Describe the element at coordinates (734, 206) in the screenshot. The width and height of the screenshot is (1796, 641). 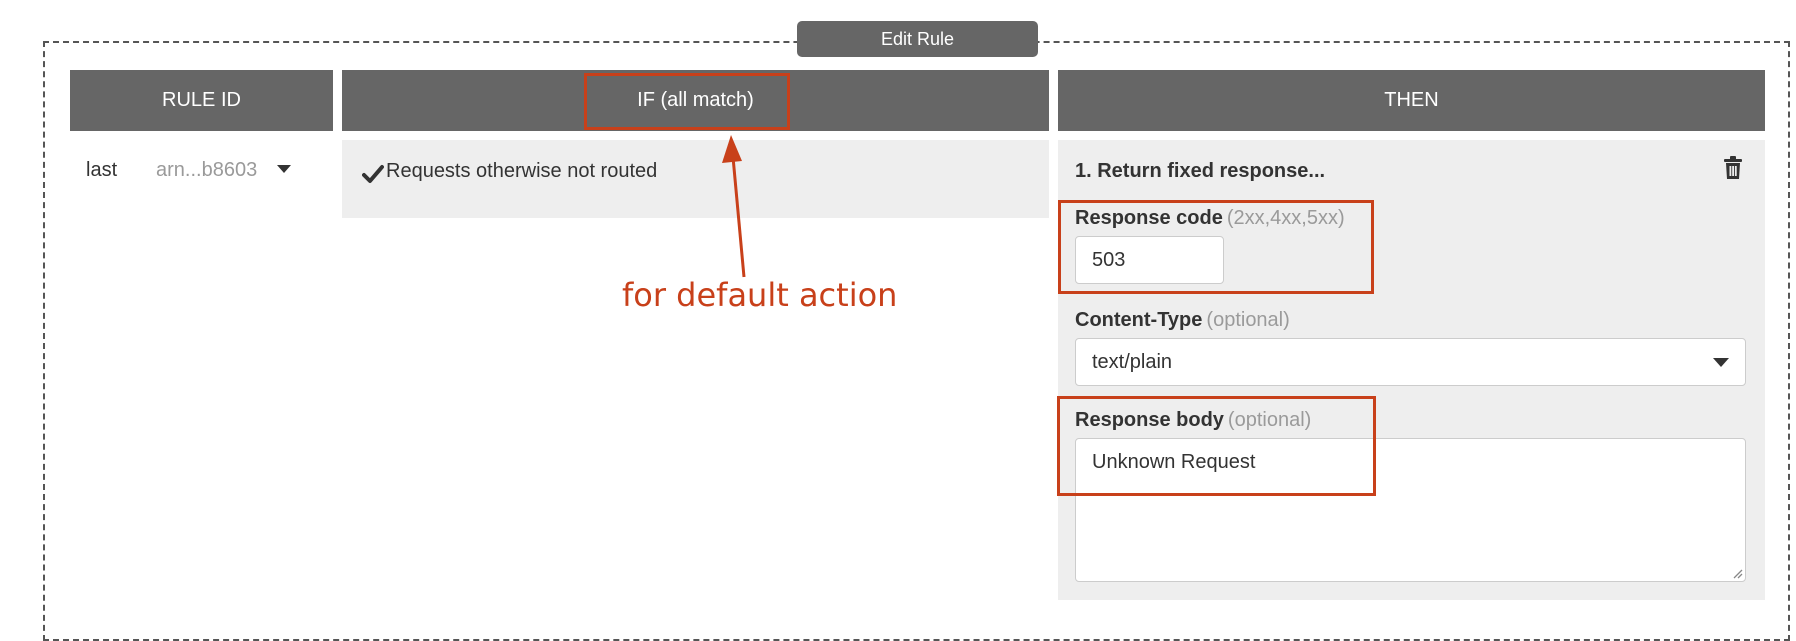
I see `annotation-arrow` at that location.